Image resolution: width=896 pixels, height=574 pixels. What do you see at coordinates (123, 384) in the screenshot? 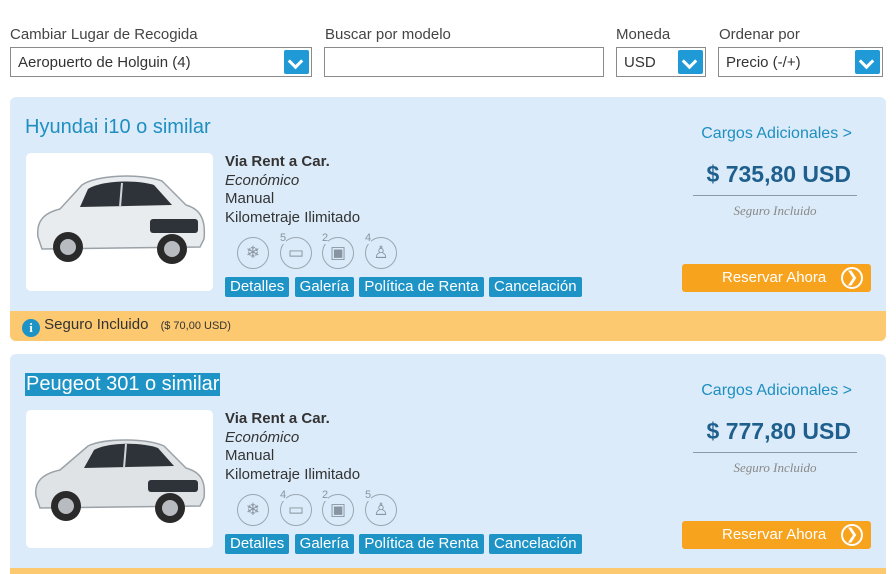
I see `car-title: Peugeot 301 o similar` at bounding box center [123, 384].